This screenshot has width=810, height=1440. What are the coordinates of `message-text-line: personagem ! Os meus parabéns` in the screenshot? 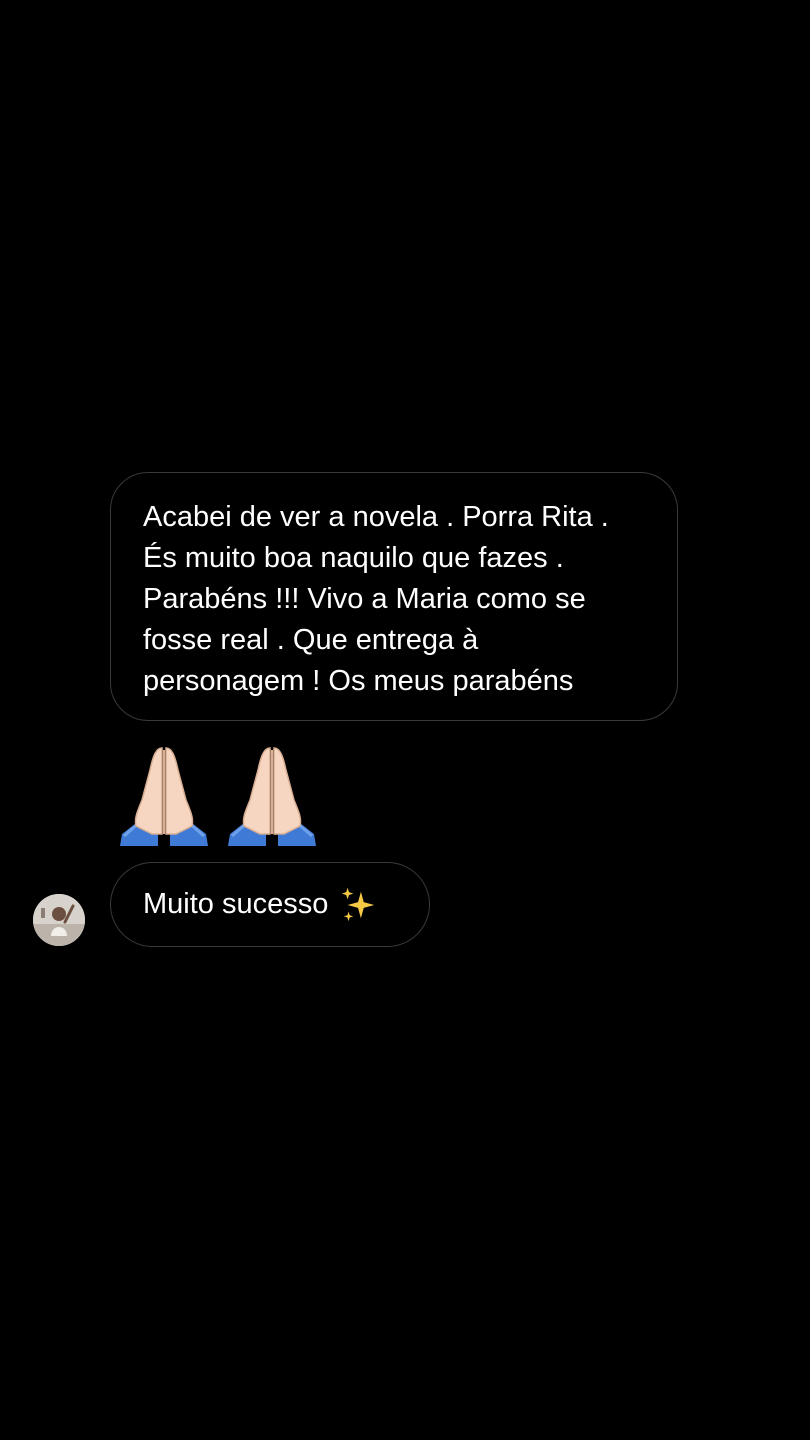 It's located at (358, 681).